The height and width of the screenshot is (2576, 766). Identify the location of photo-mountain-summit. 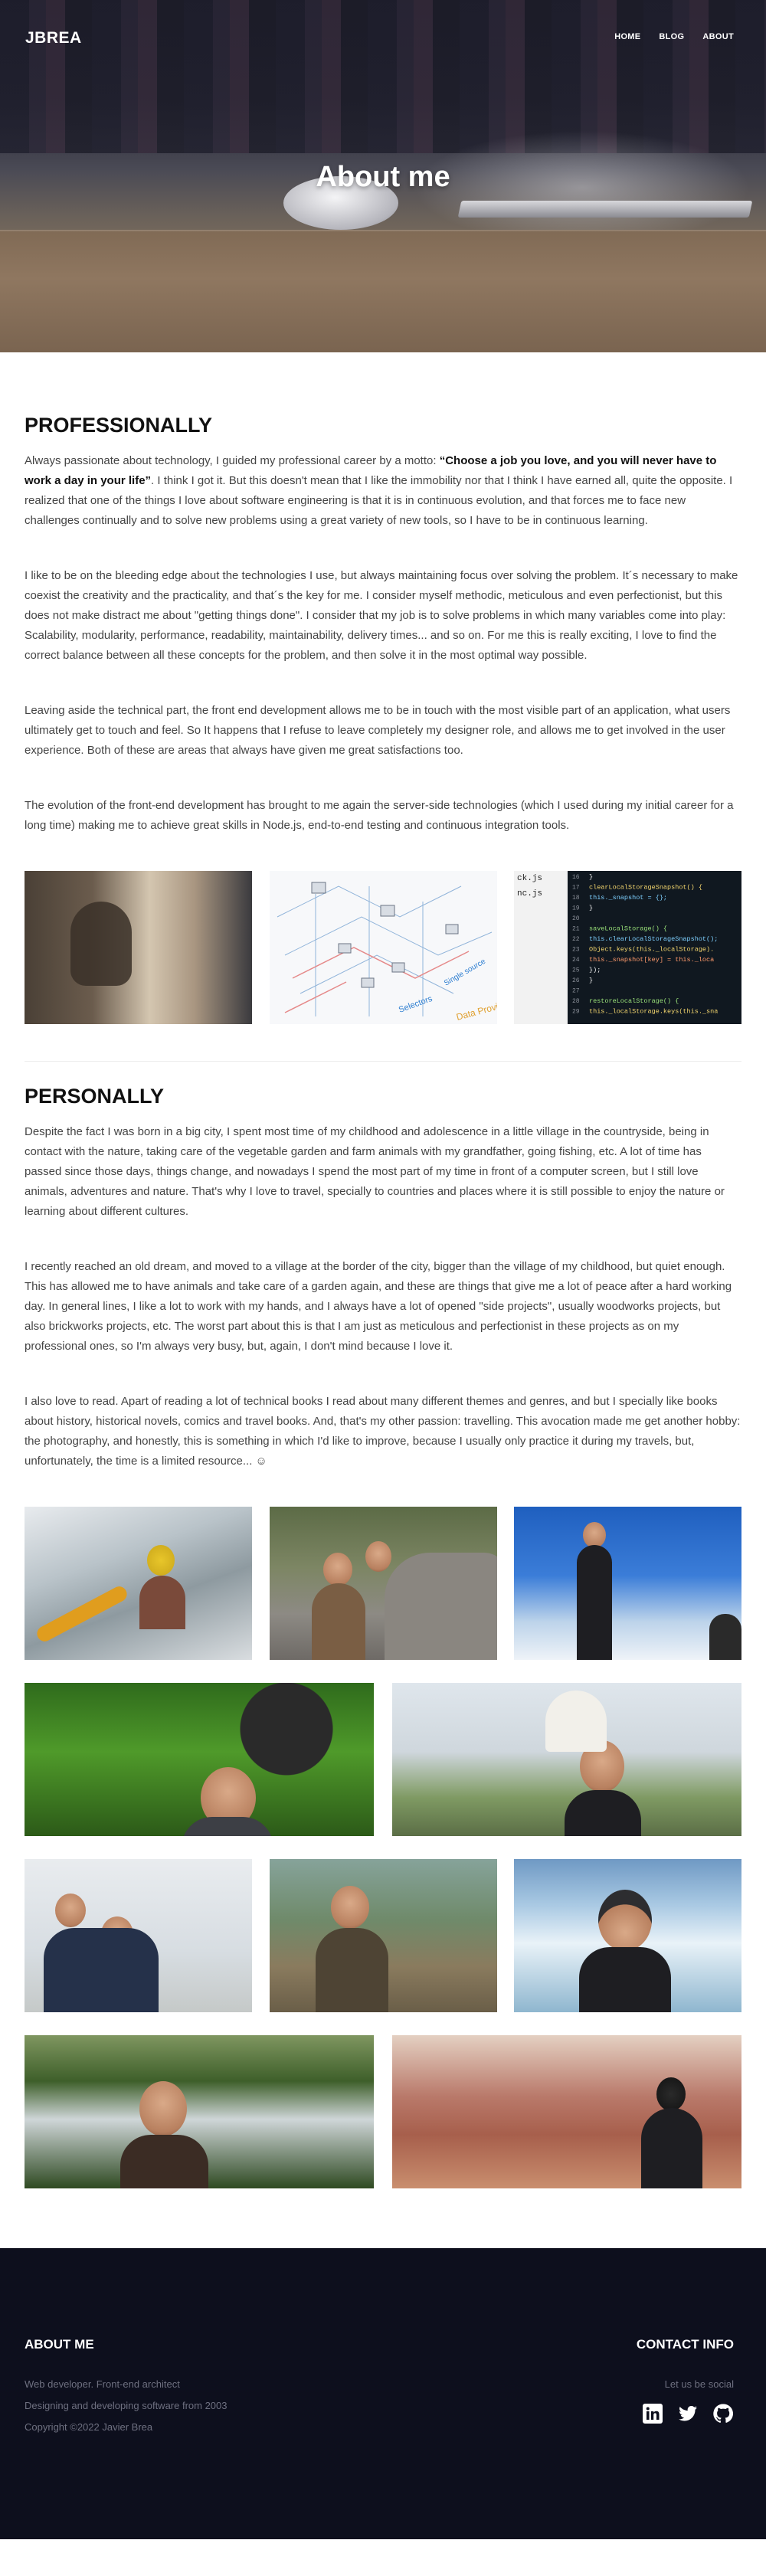
(627, 1583).